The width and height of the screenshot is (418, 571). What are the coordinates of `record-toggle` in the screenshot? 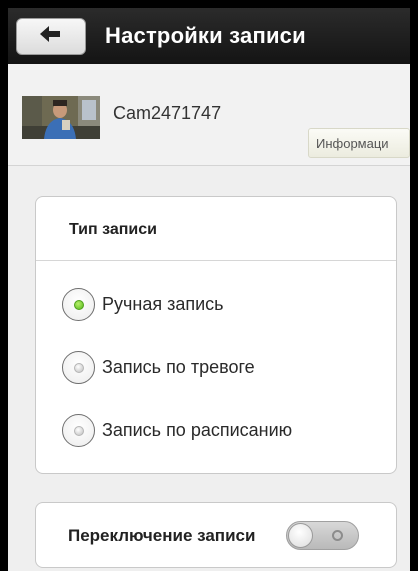 It's located at (322, 535).